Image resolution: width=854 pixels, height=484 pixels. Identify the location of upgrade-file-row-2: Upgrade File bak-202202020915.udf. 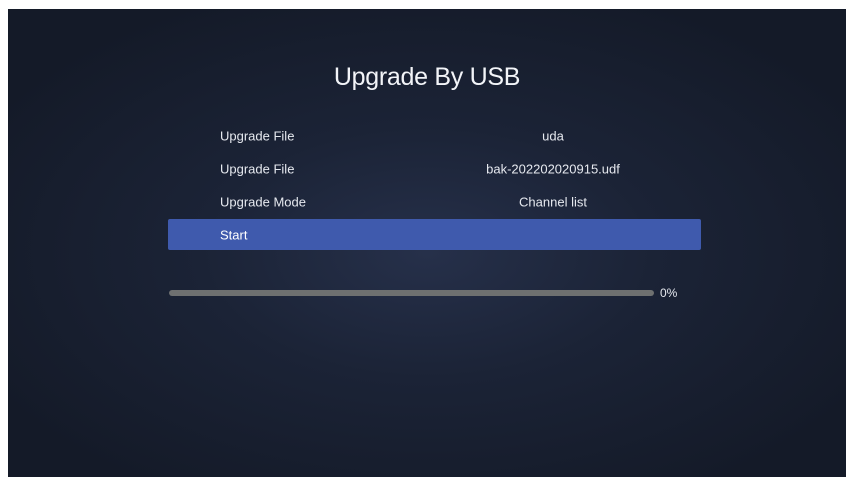
(434, 168).